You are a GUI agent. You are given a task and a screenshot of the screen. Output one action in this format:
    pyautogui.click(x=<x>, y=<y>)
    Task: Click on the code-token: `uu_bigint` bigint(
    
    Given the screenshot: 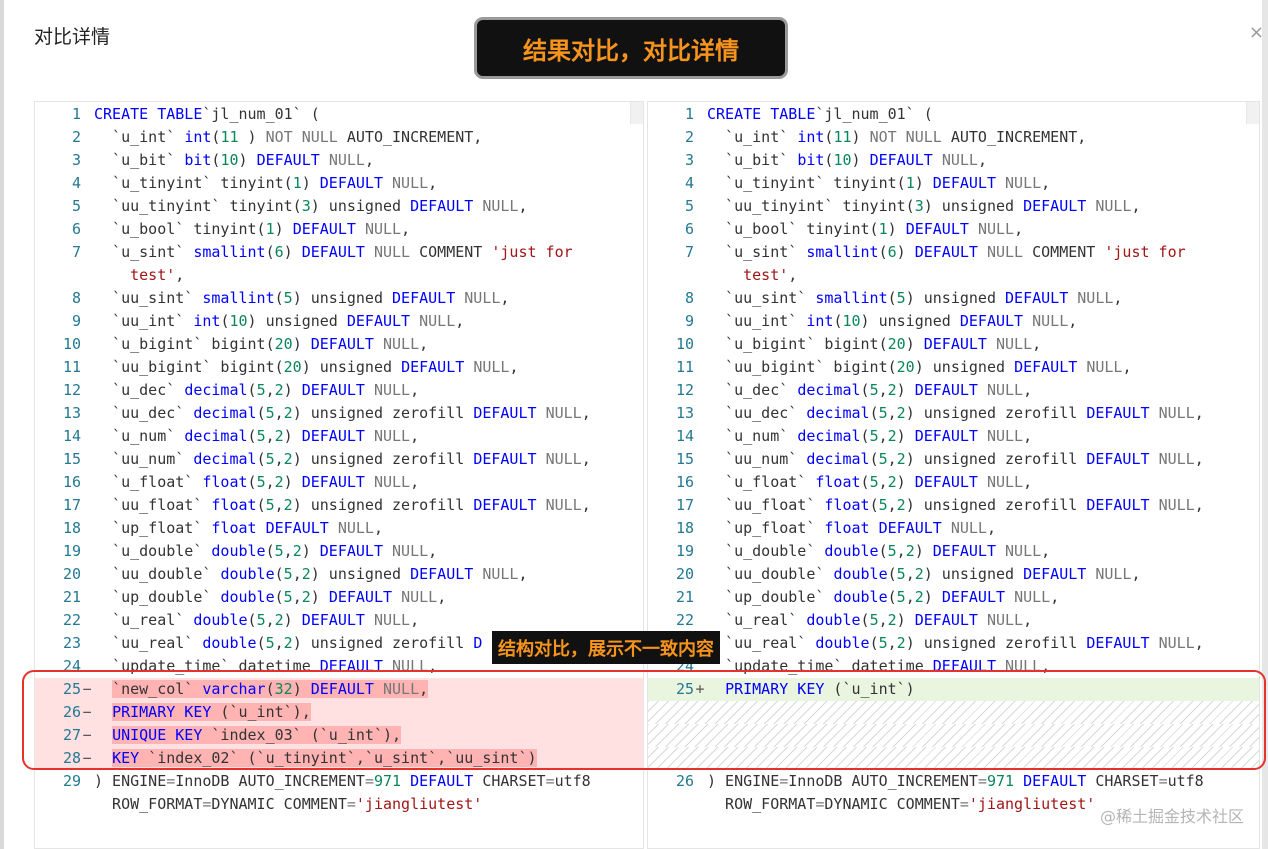 What is the action you would take?
    pyautogui.click(x=802, y=367)
    